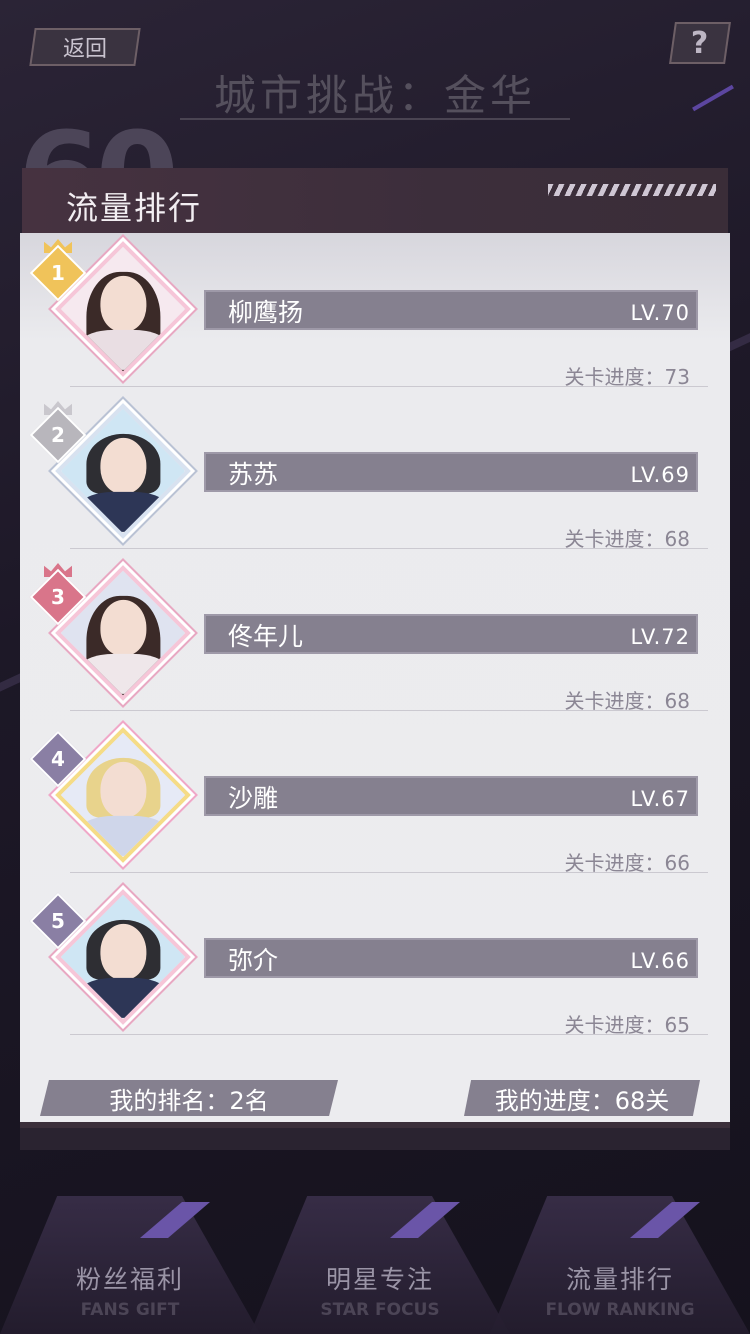 This screenshot has width=750, height=1334. I want to click on help-button: ?, so click(700, 43).